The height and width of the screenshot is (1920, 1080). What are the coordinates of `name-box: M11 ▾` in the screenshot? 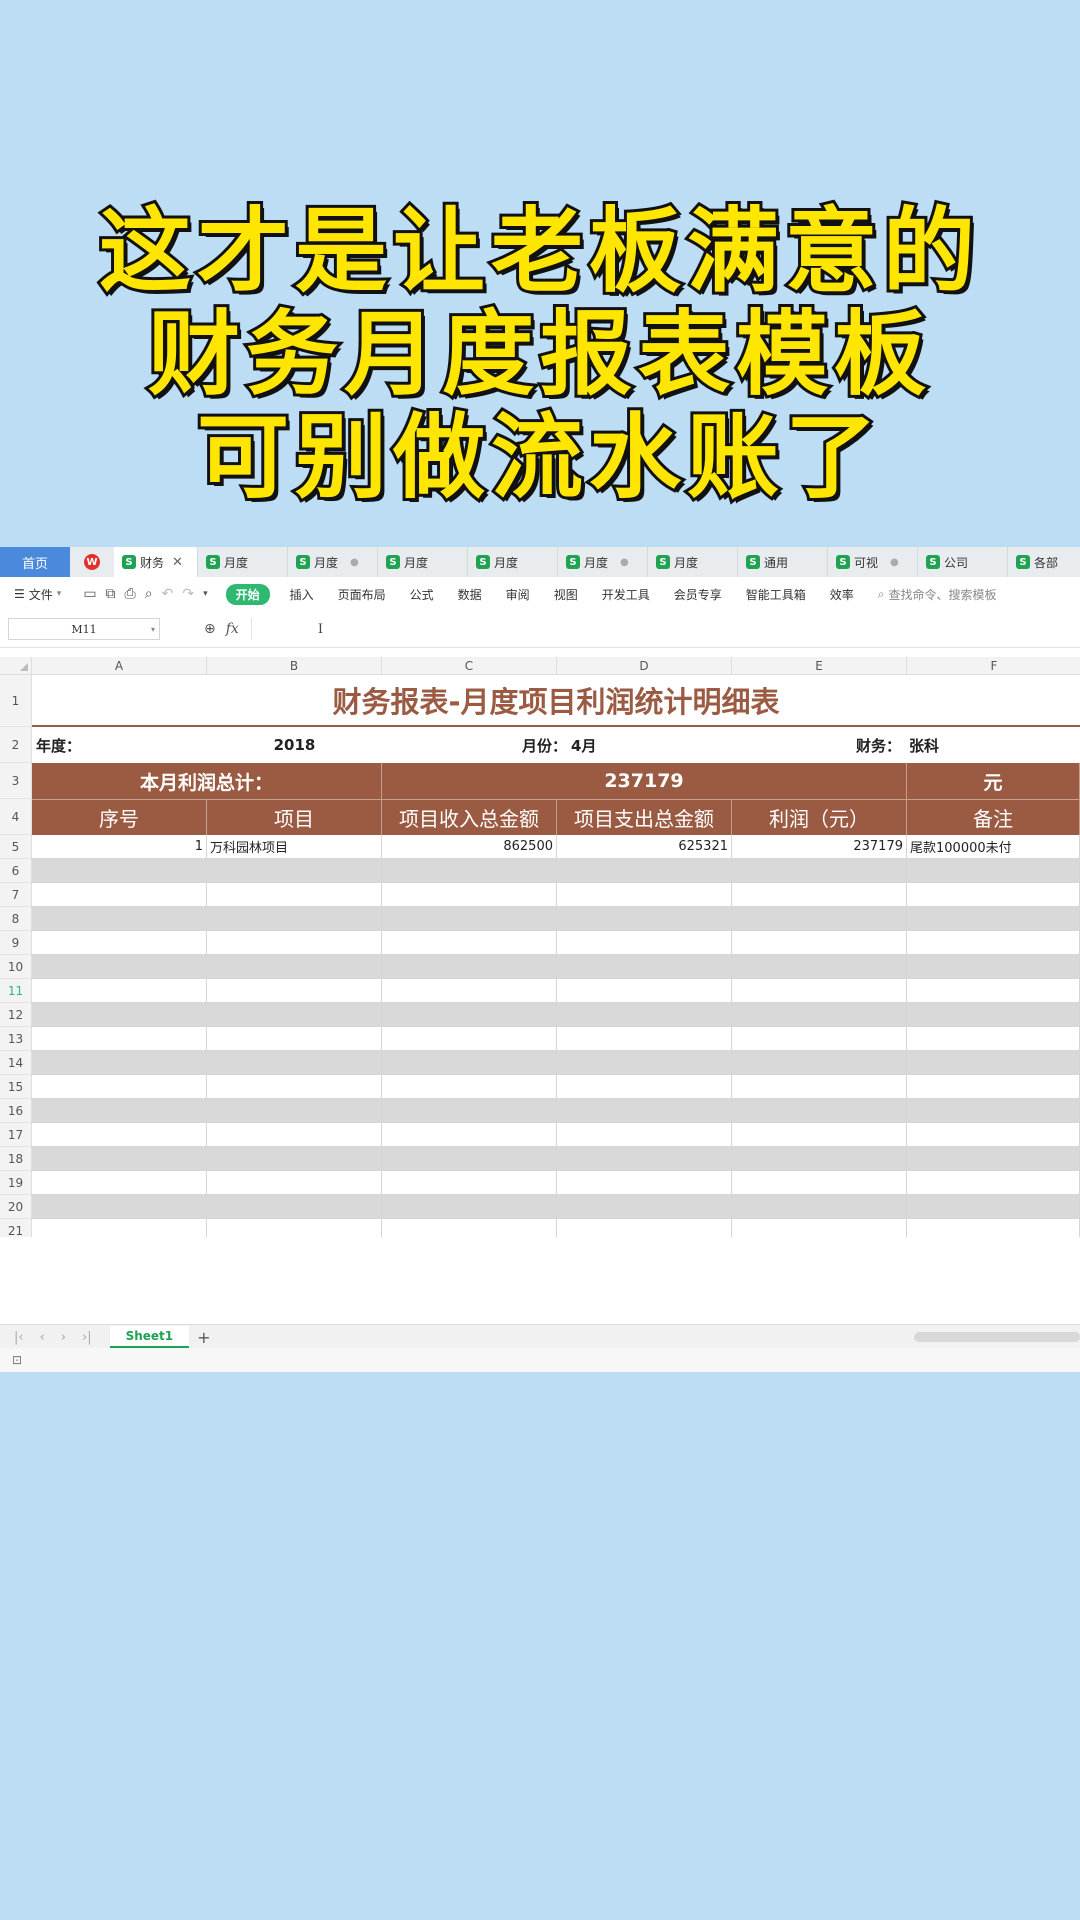 It's located at (84, 629).